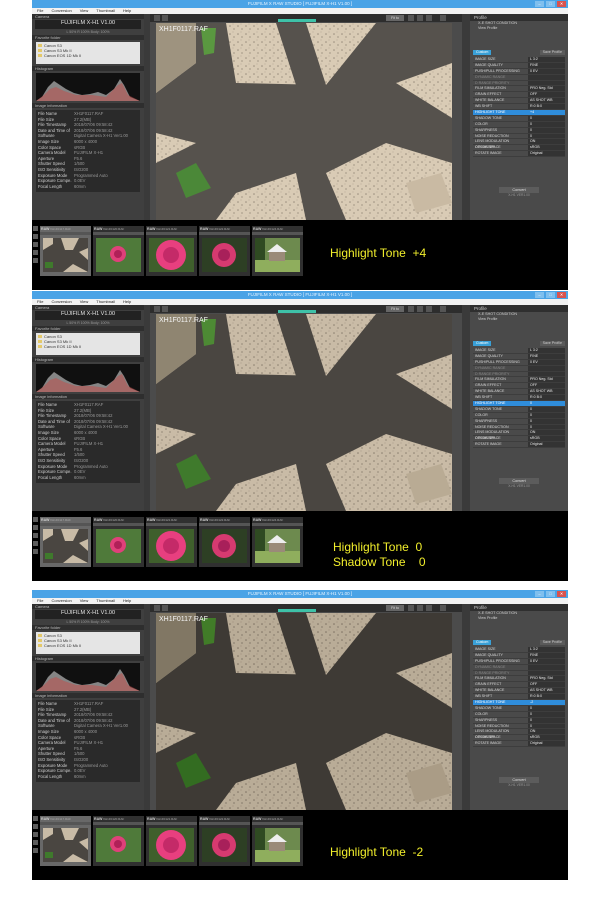  I want to click on param-value: +4, so click(546, 112).